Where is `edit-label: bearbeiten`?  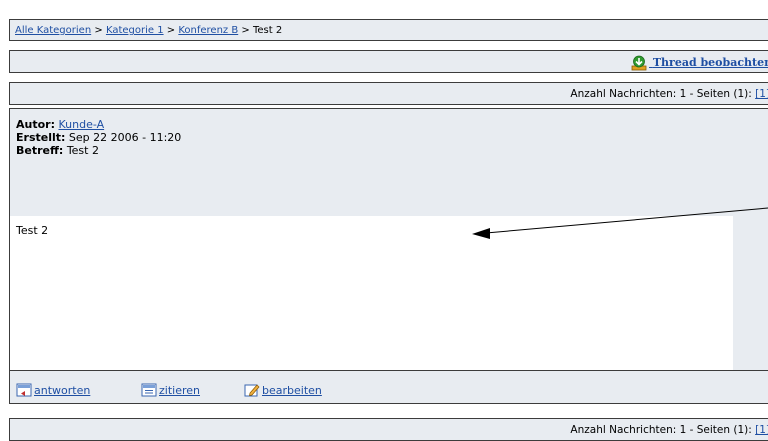
edit-label: bearbeiten is located at coordinates (292, 390).